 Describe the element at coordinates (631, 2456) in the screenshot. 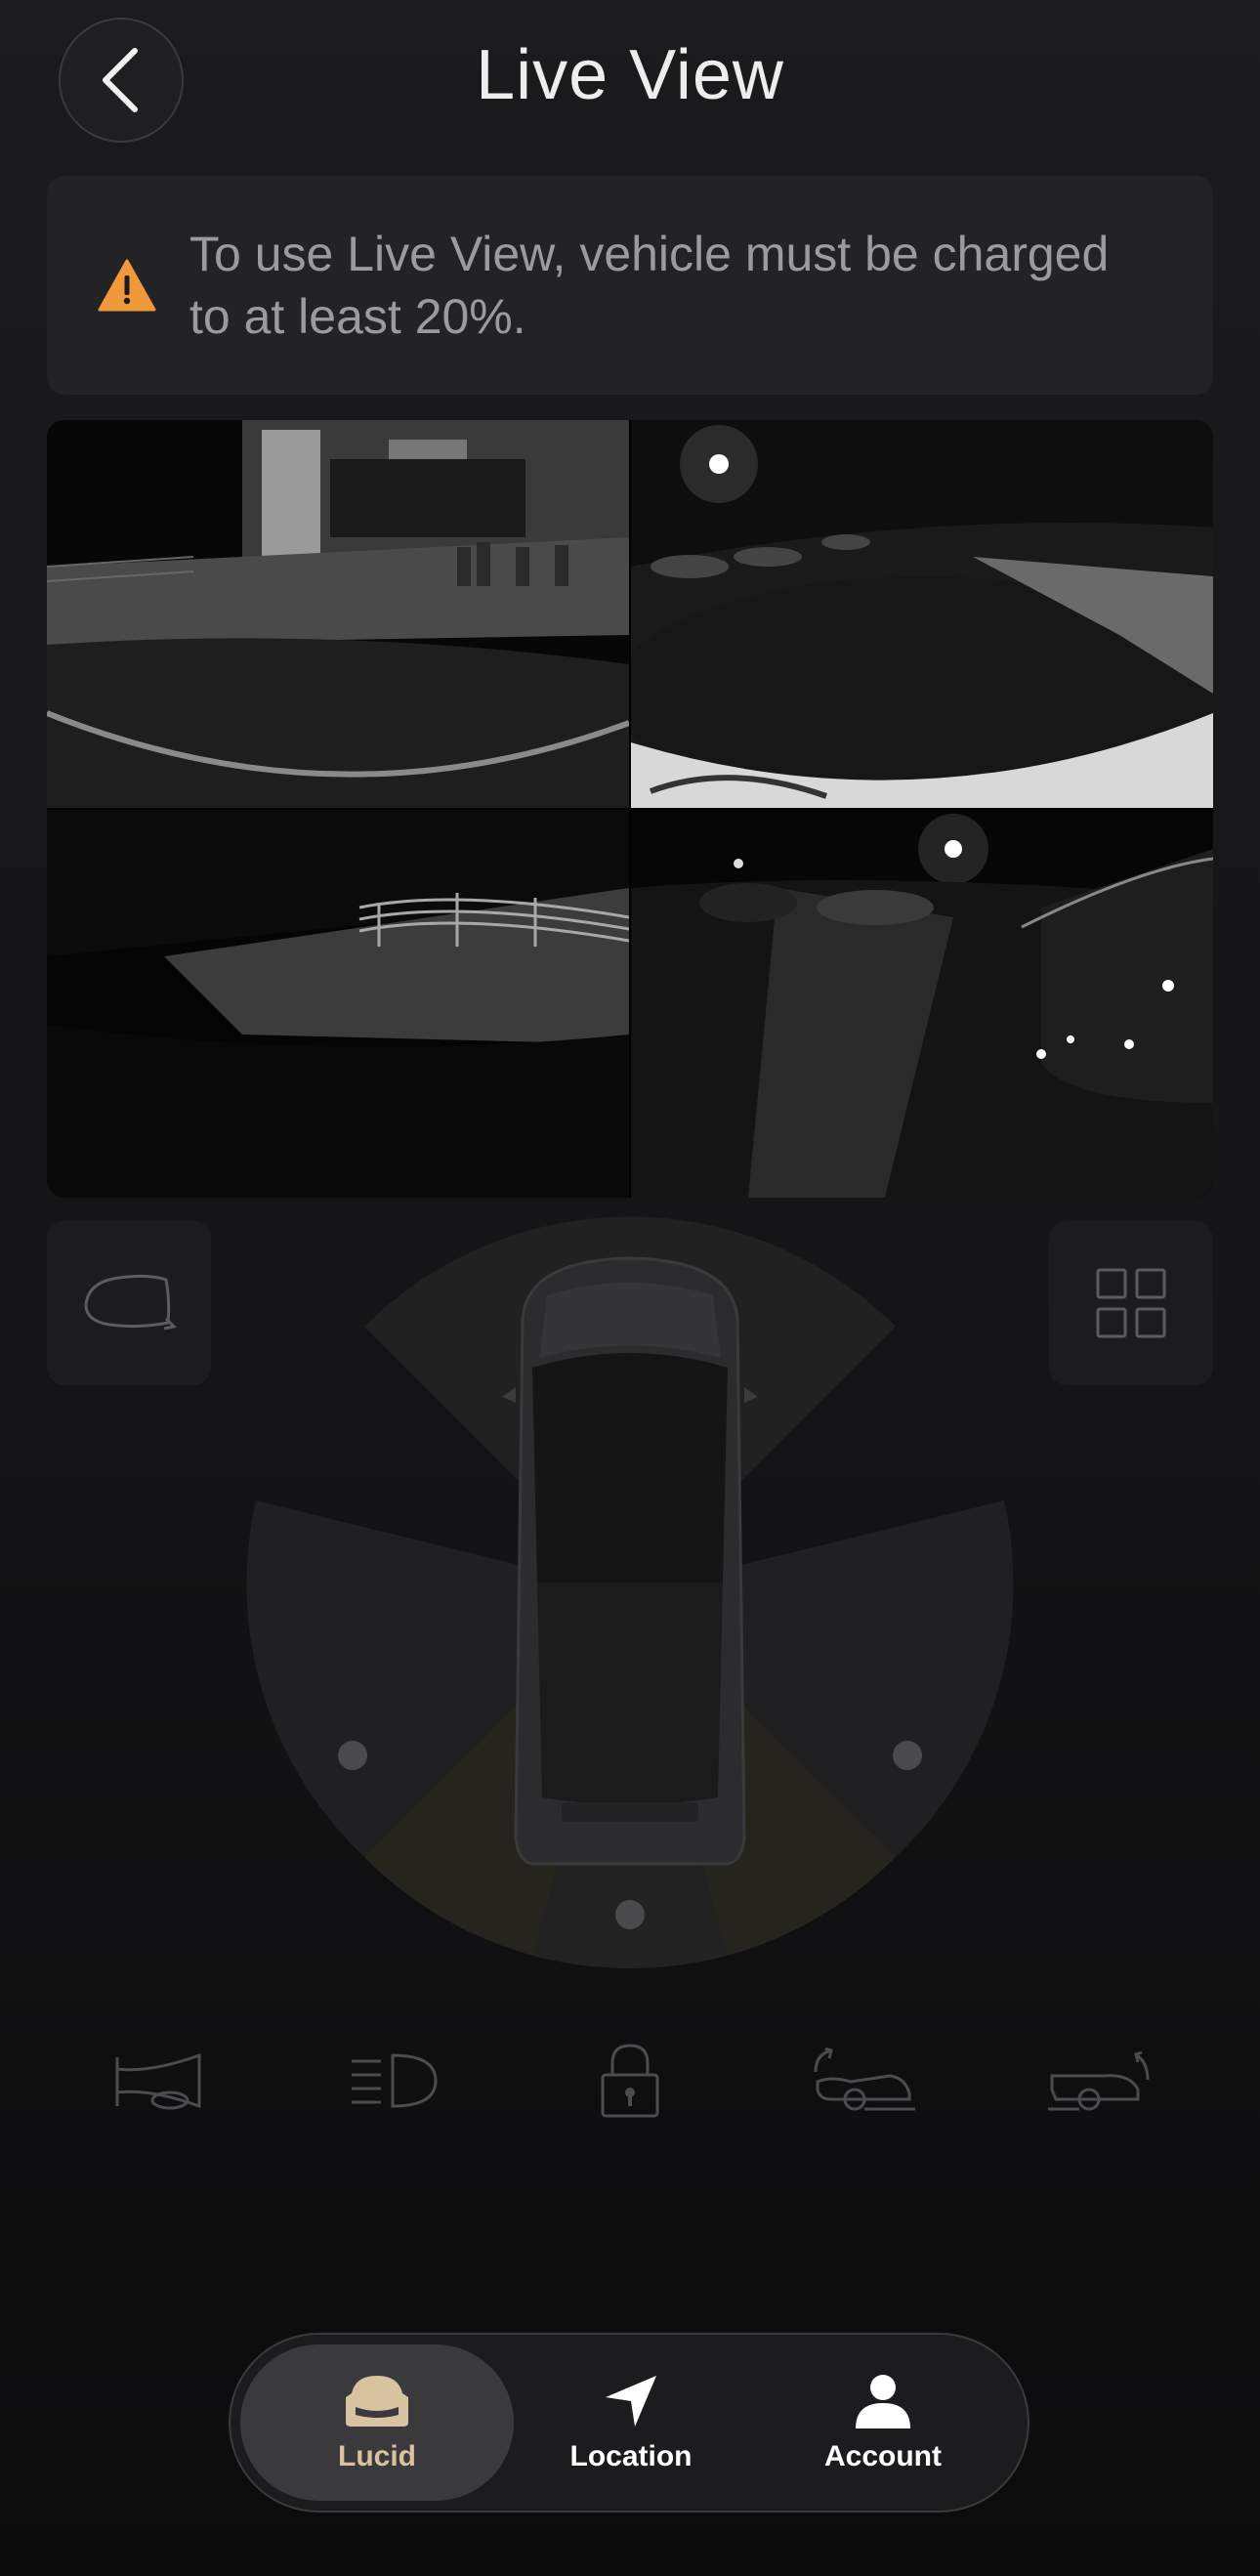

I see `nav-label: Location` at that location.